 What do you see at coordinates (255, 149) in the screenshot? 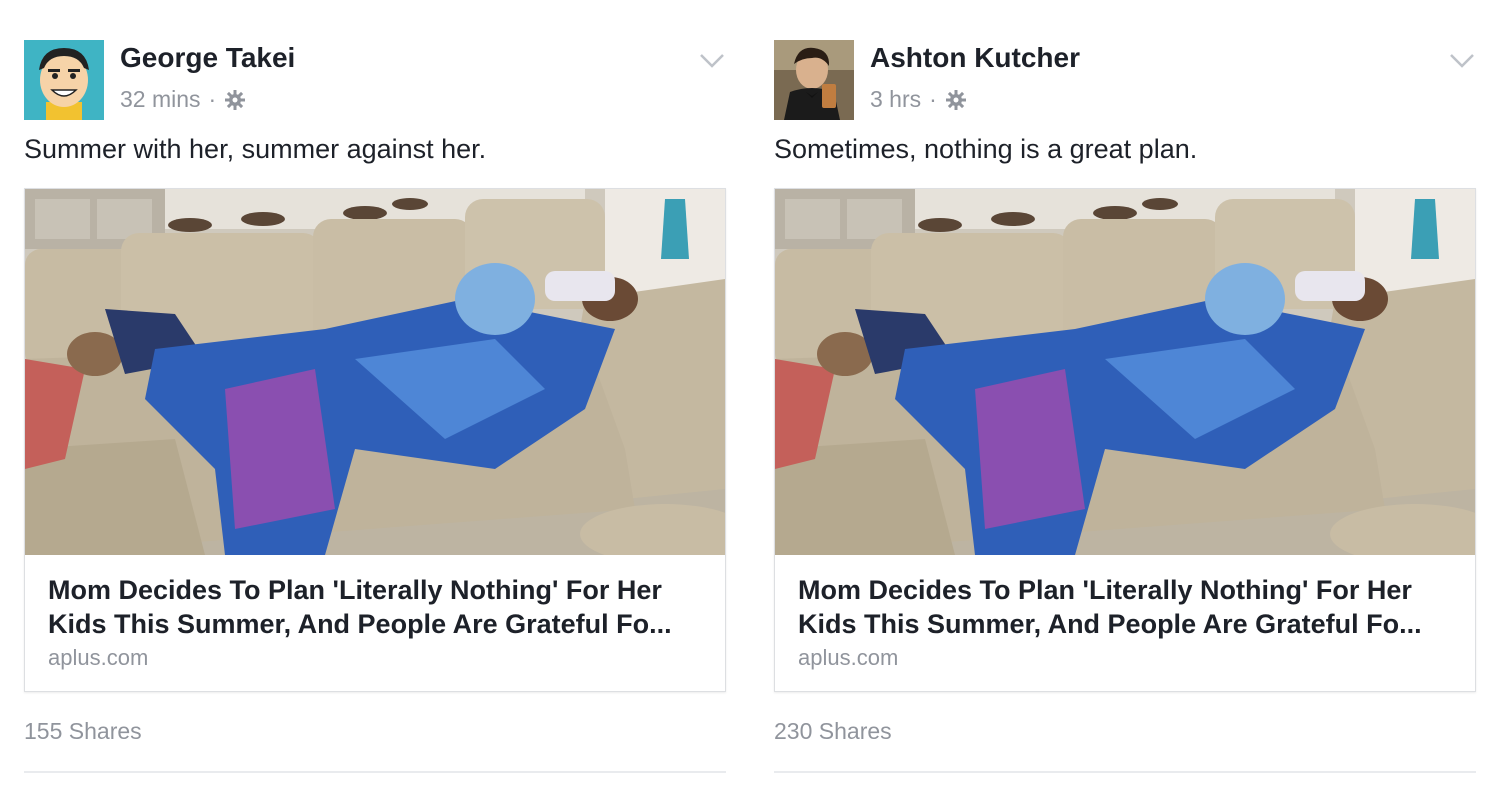
I see `post-message: Summer with her, summer against her.` at bounding box center [255, 149].